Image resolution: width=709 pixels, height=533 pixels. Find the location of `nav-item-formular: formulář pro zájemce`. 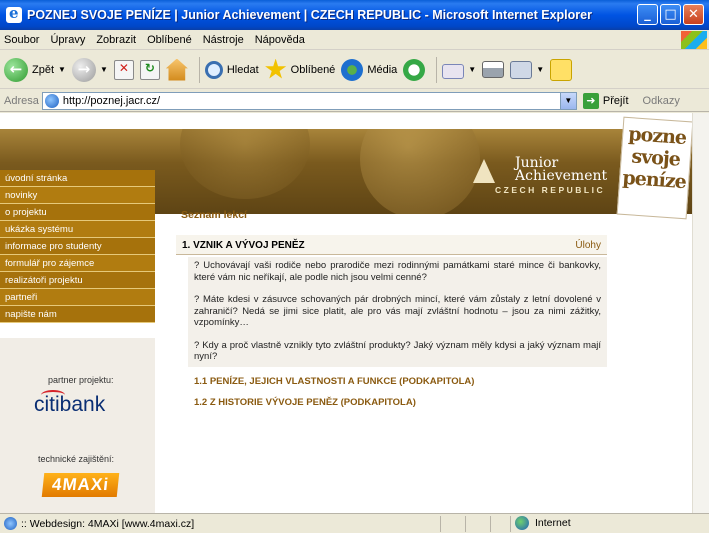

nav-item-formular: formulář pro zájemce is located at coordinates (77, 263).